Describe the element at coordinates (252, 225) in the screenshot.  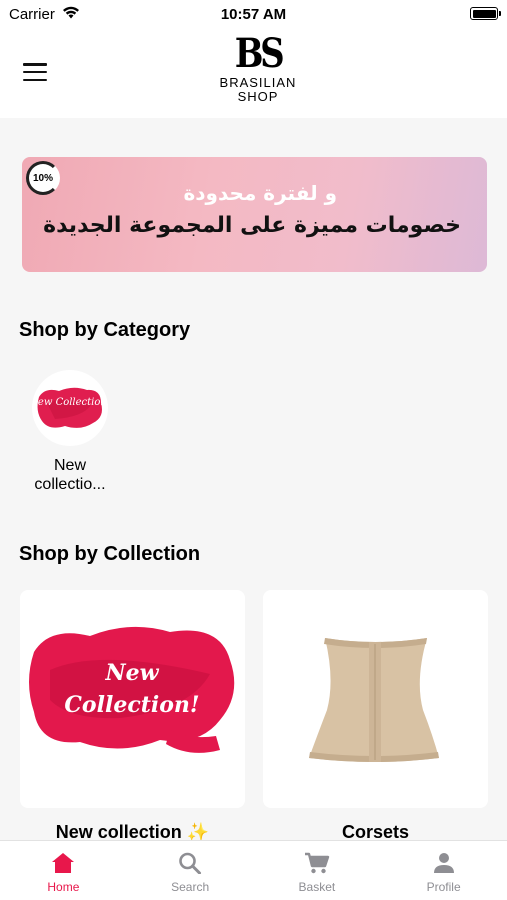
I see `banner-title: خصومات مميزة على المجموعة الجديدة` at that location.